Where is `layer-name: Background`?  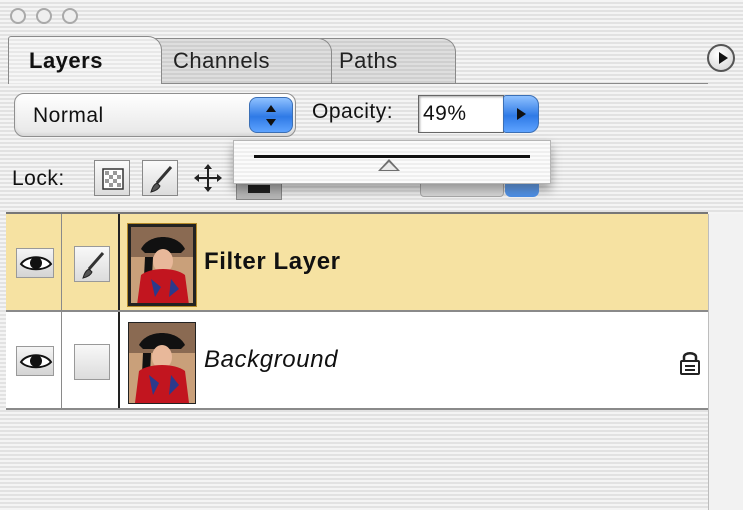
layer-name: Background is located at coordinates (271, 360).